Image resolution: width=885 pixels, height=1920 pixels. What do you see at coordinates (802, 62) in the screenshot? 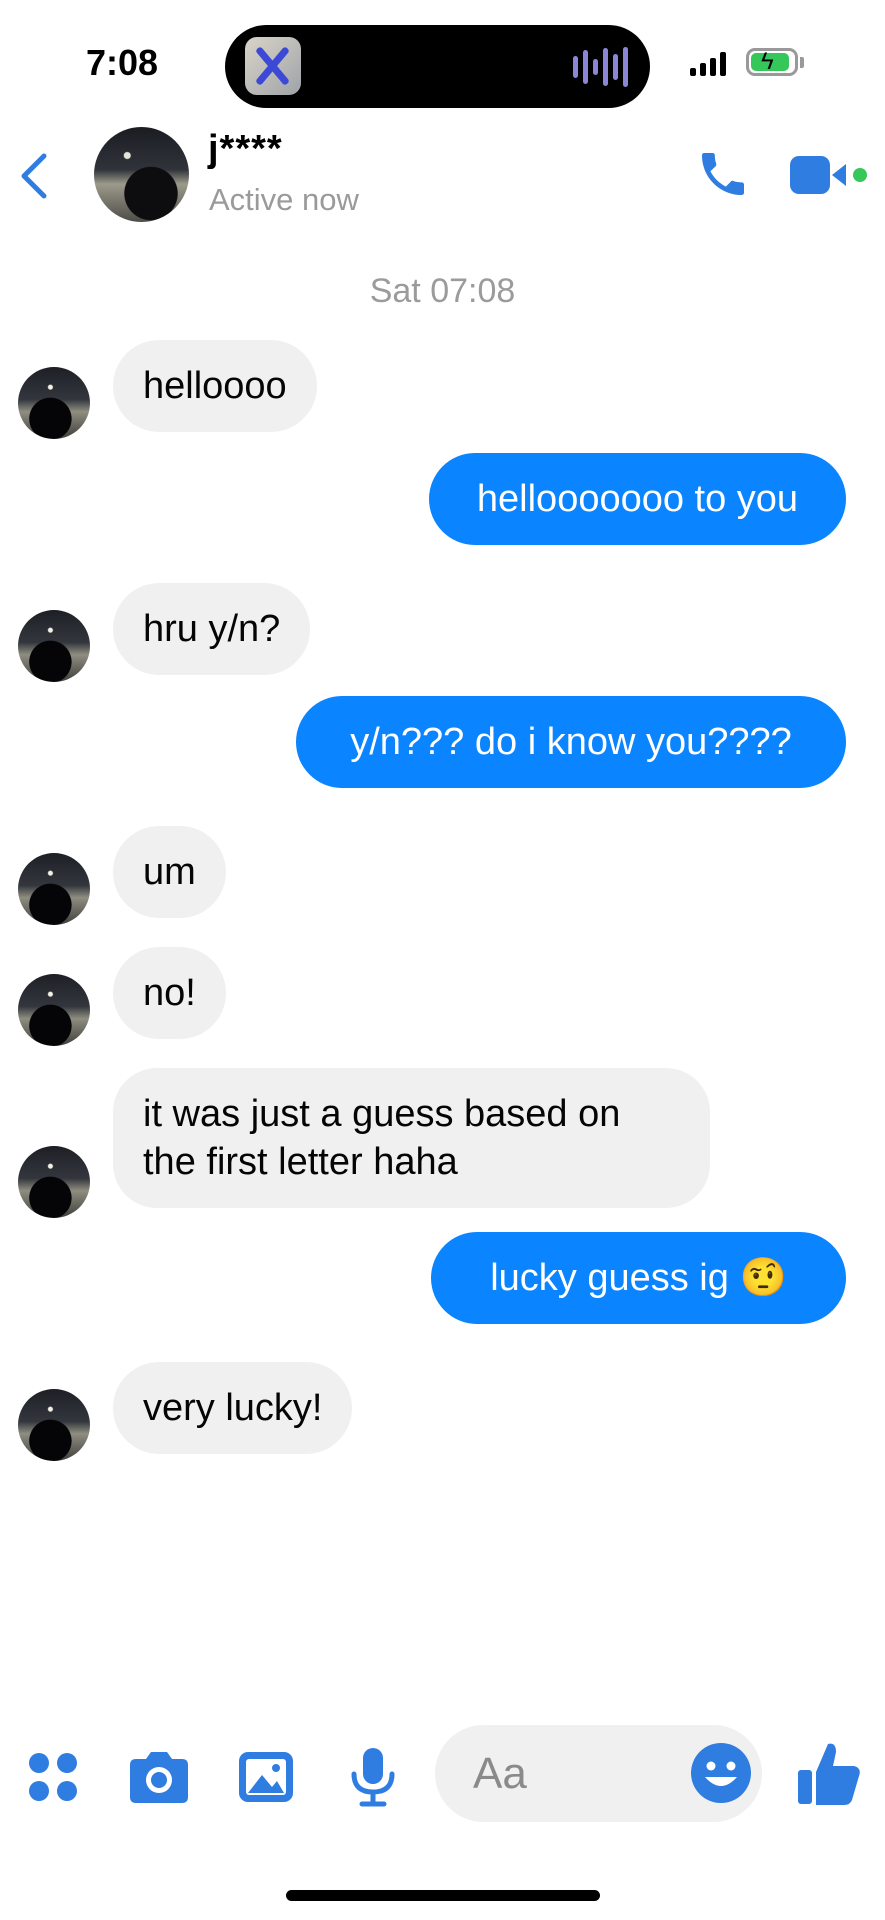
I see `battery-tip` at bounding box center [802, 62].